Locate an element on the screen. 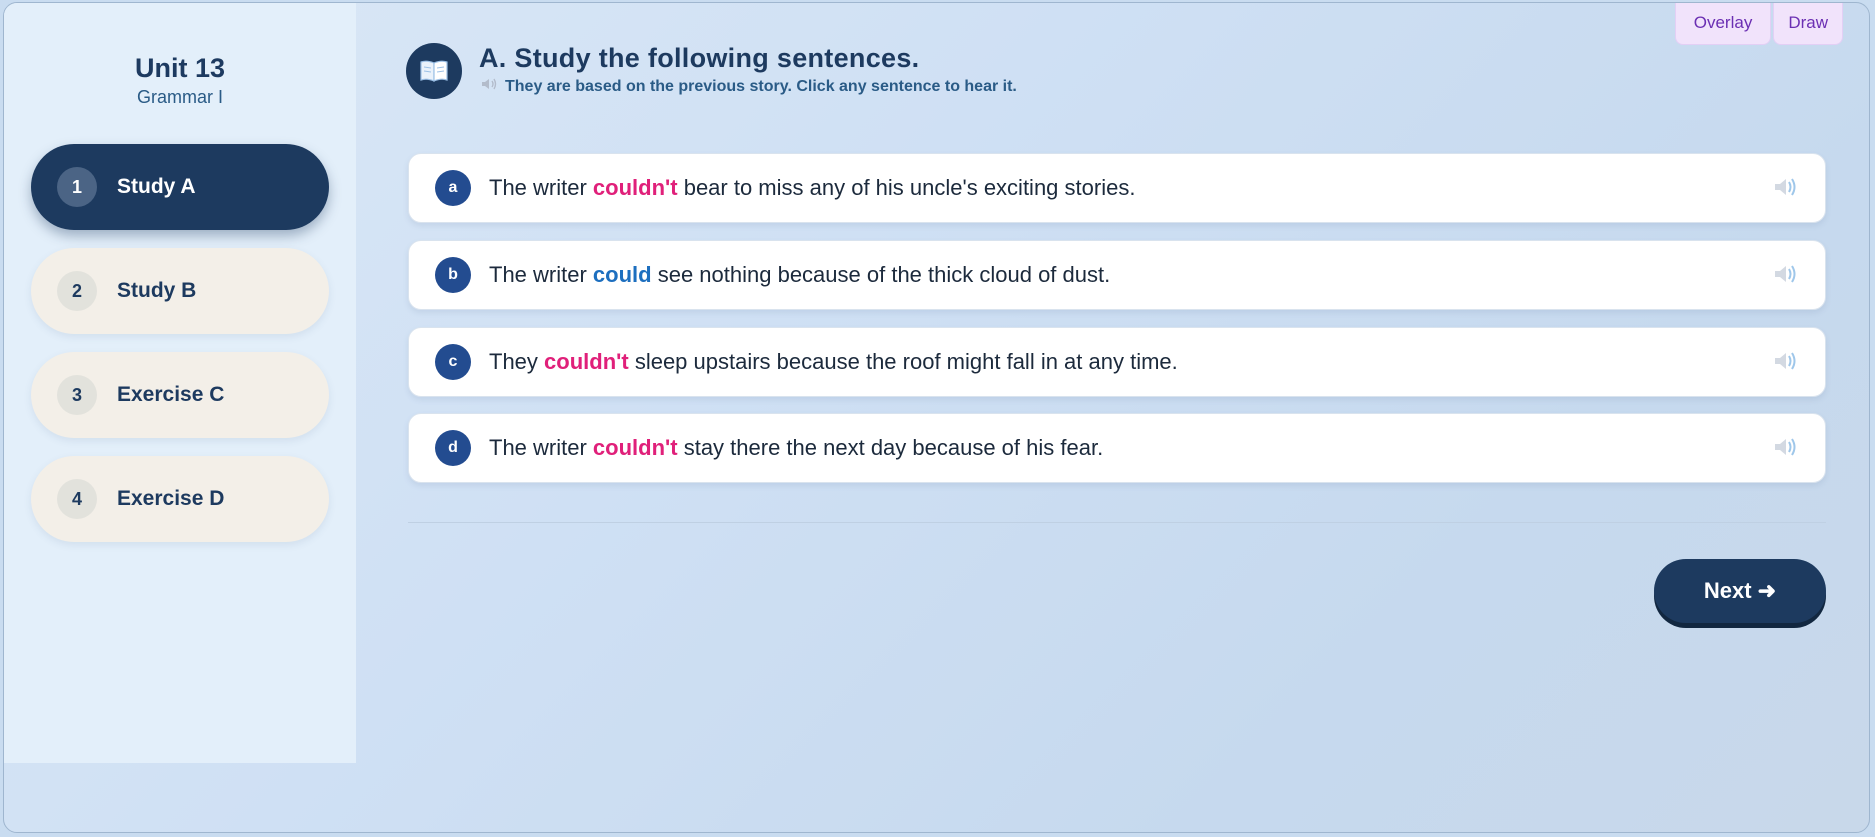 The image size is (1875, 837). sidebar-item-exercise-d: 4 Exercise D is located at coordinates (180, 499).